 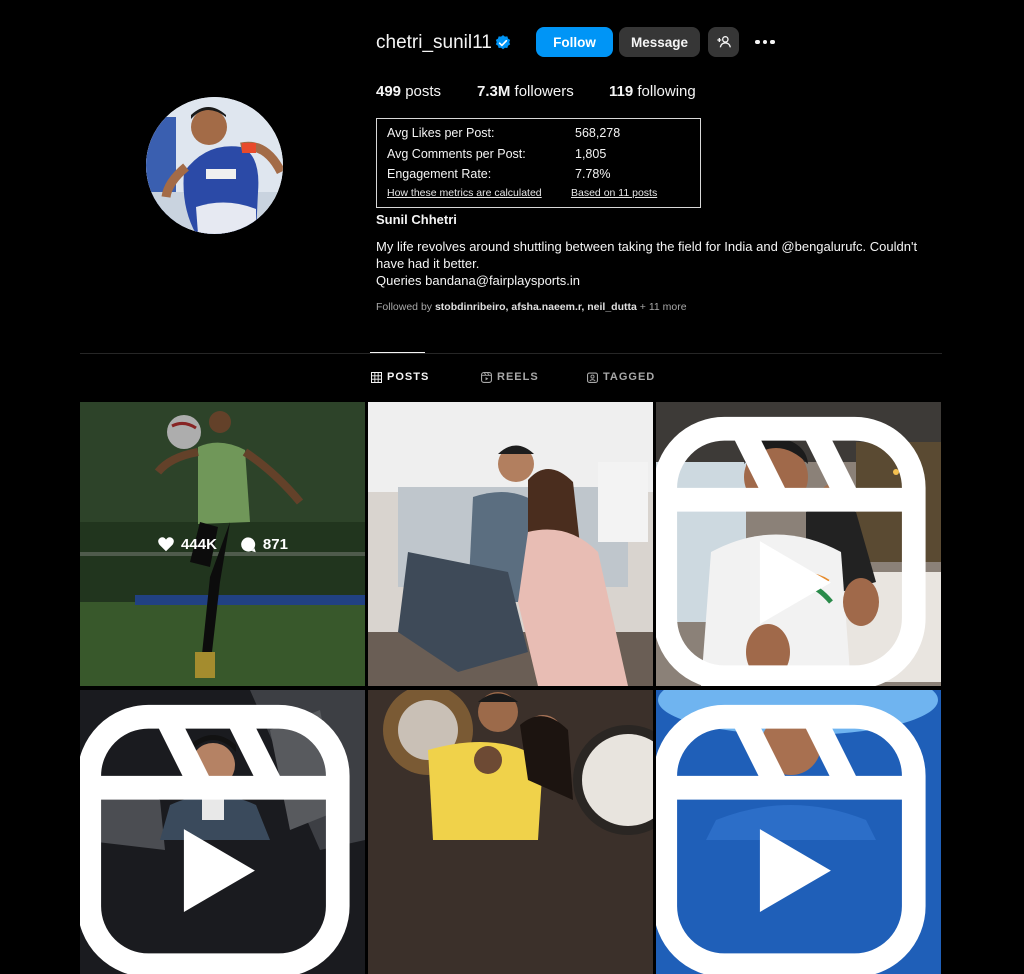 I want to click on profile-username: chetri_sunil11, so click(x=434, y=42).